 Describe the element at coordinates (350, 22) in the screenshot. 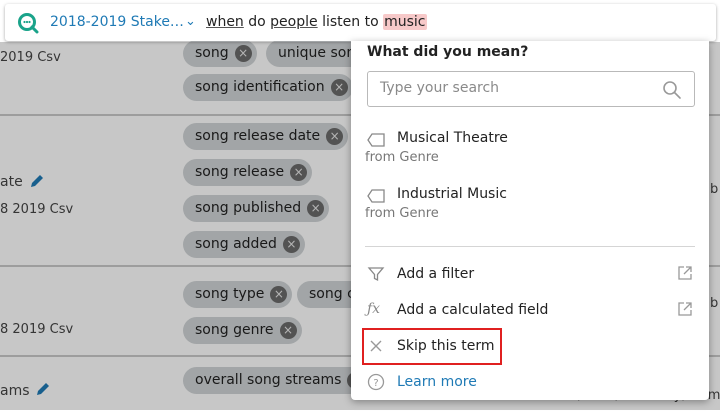

I see `query-word: listen to` at that location.